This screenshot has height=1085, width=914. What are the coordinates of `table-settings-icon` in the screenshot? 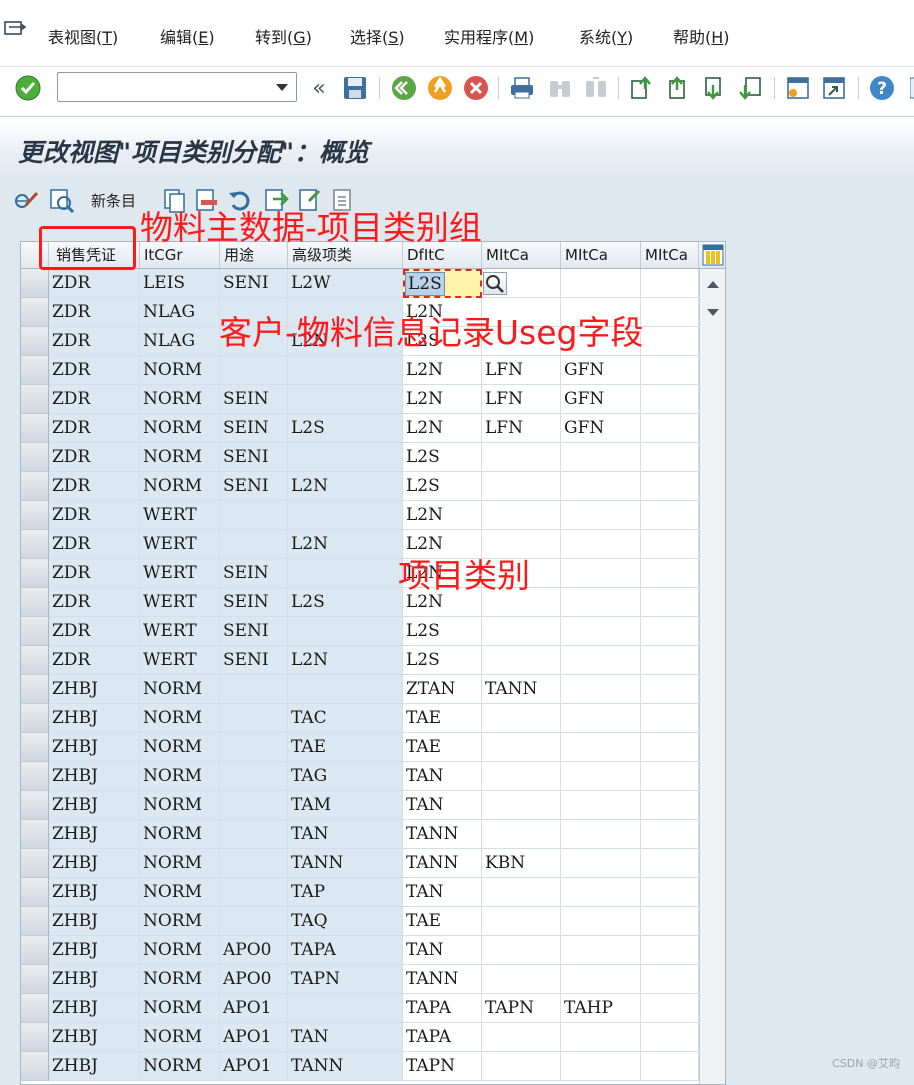 It's located at (713, 255).